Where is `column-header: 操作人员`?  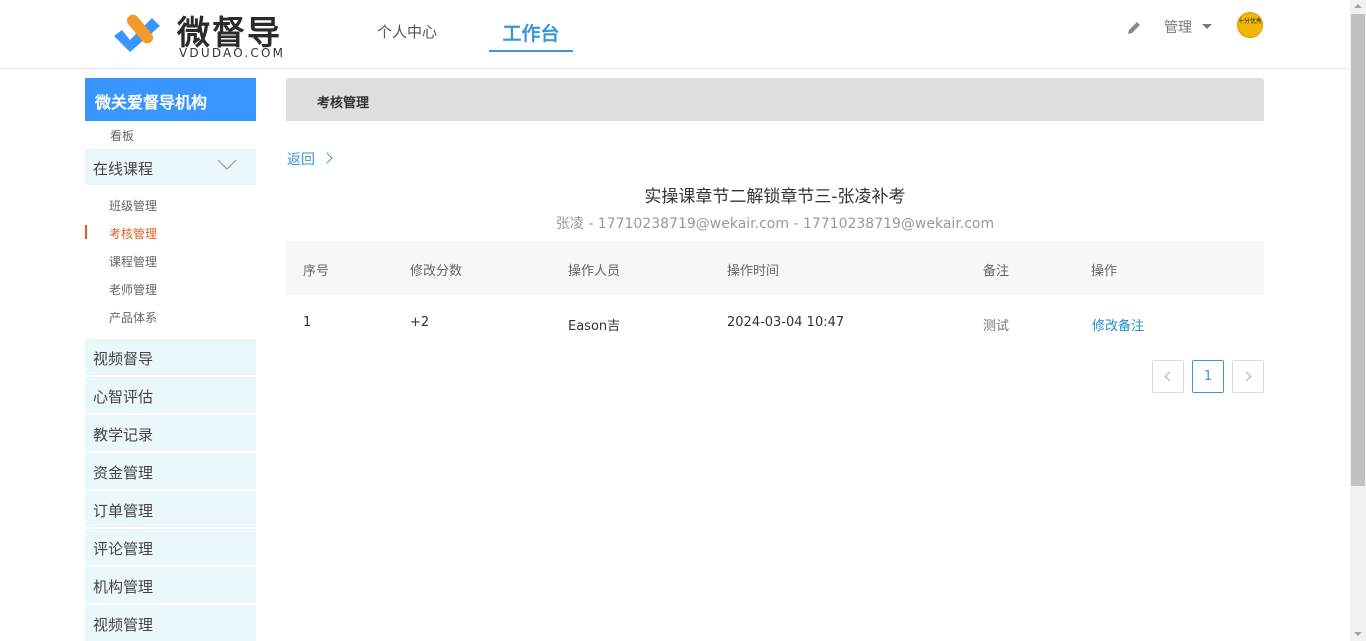 column-header: 操作人员 is located at coordinates (594, 271).